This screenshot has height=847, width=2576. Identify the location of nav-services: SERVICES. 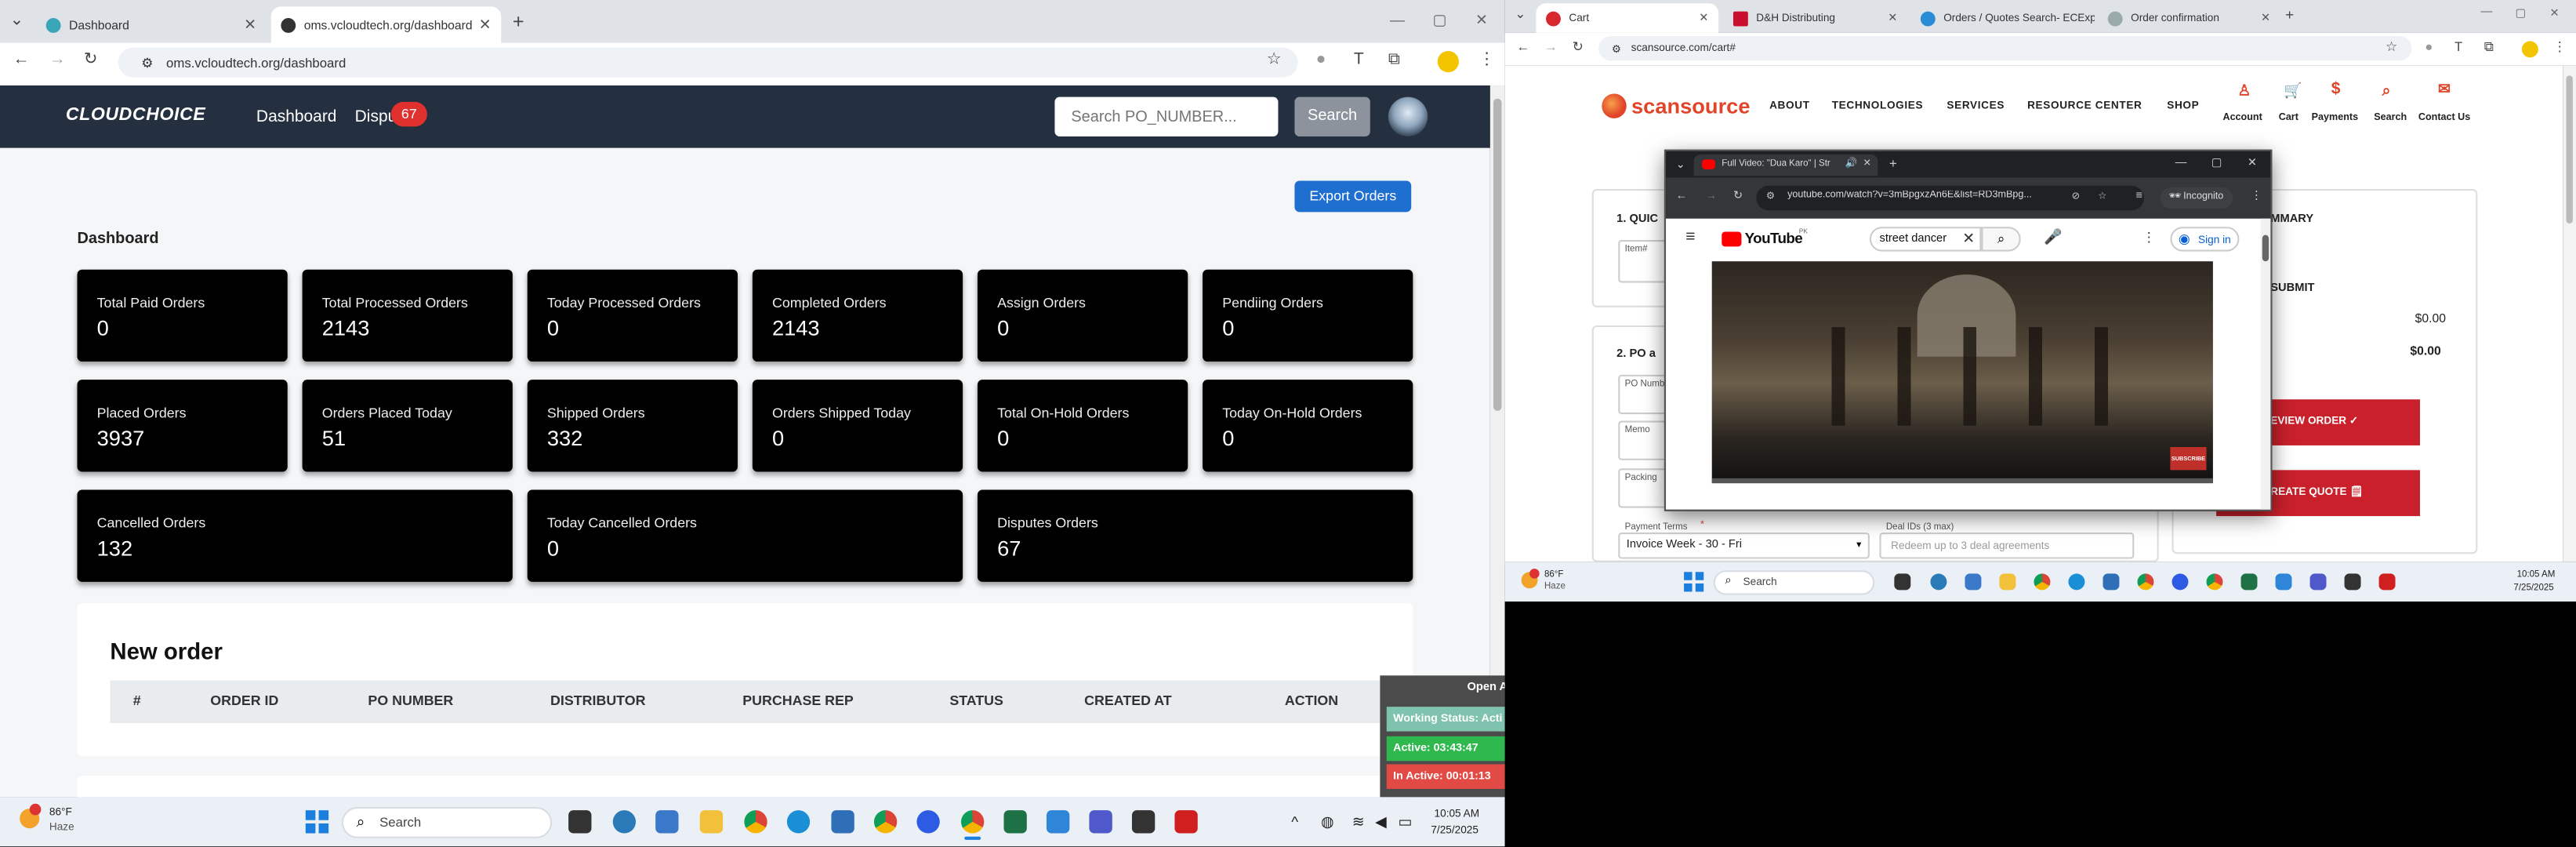
(1976, 106).